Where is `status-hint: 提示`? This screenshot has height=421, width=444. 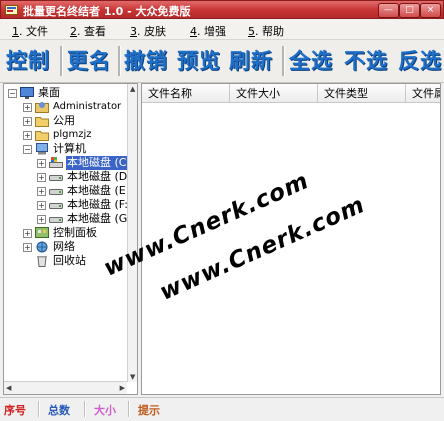
status-hint: 提示 is located at coordinates (149, 410).